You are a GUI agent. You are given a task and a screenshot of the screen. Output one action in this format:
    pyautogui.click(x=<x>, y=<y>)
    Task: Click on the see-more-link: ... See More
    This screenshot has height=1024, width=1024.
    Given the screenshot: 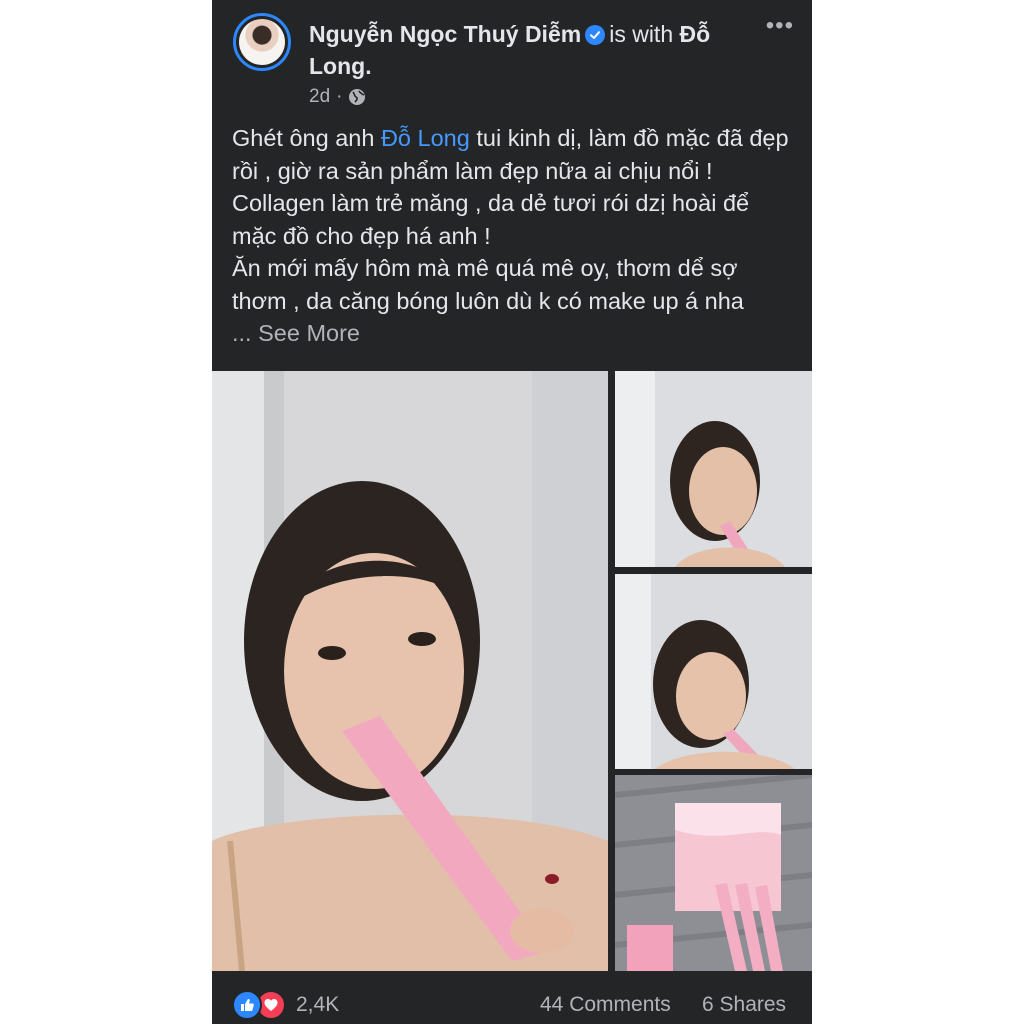 What is the action you would take?
    pyautogui.click(x=296, y=333)
    